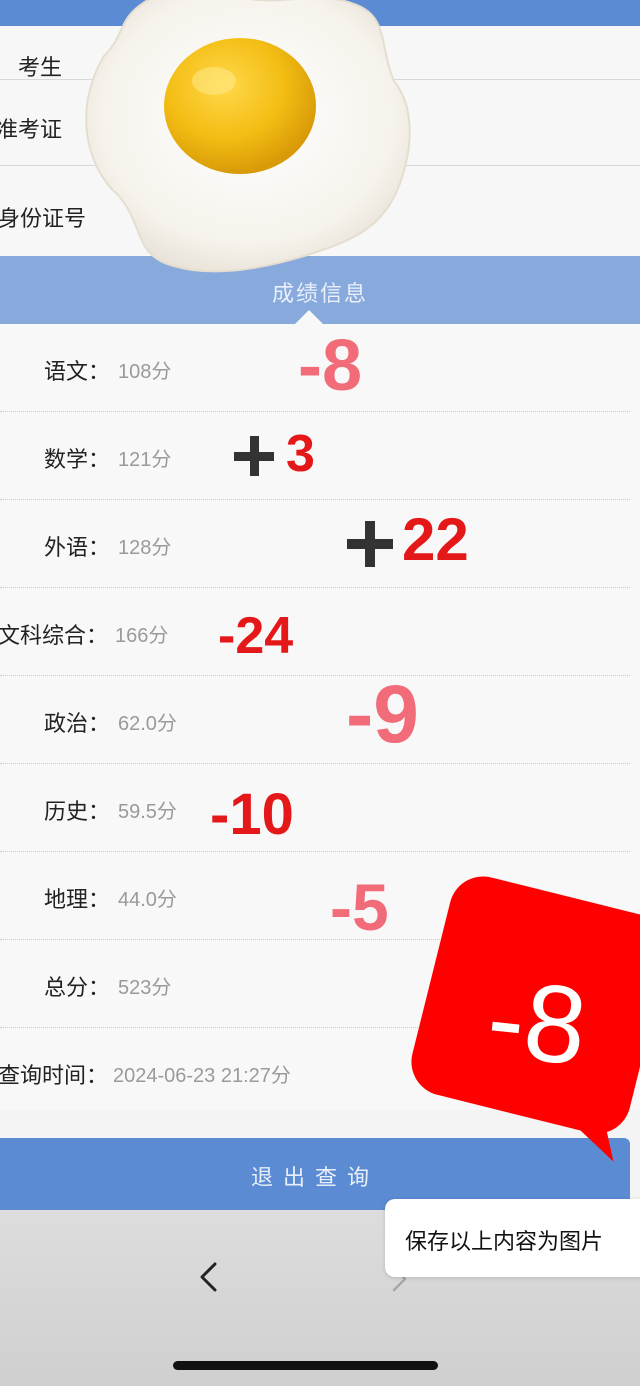  What do you see at coordinates (145, 548) in the screenshot?
I see `score-value: 128分` at bounding box center [145, 548].